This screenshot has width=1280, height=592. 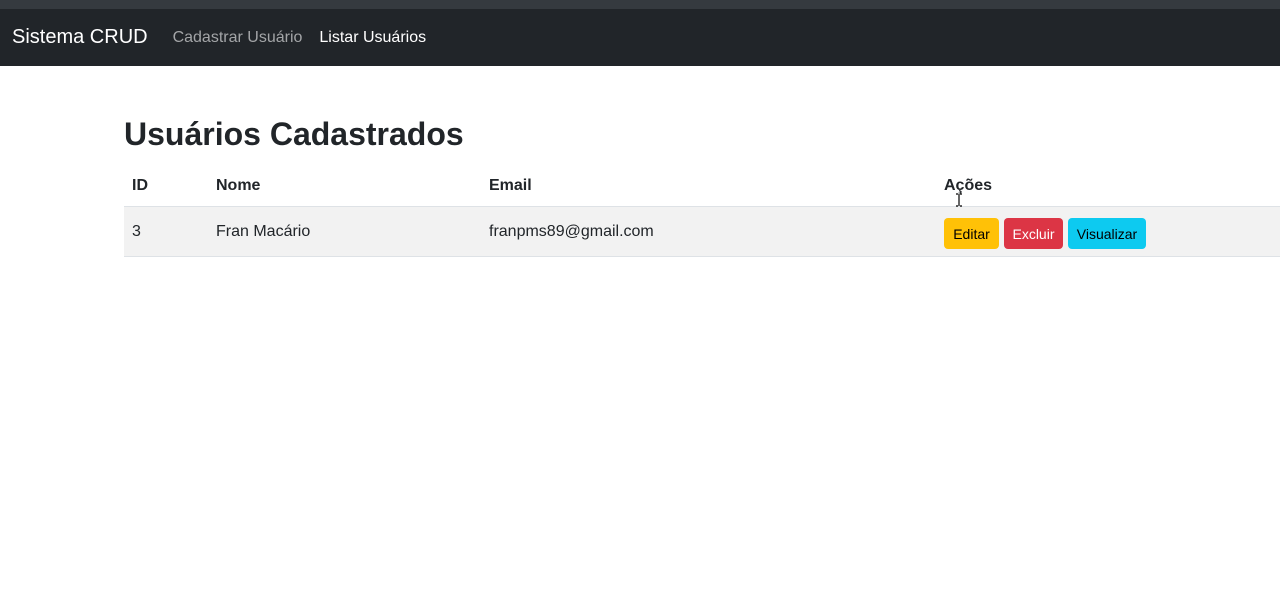 I want to click on nav-link-listar-usuarios: Listar Usuários, so click(x=372, y=38).